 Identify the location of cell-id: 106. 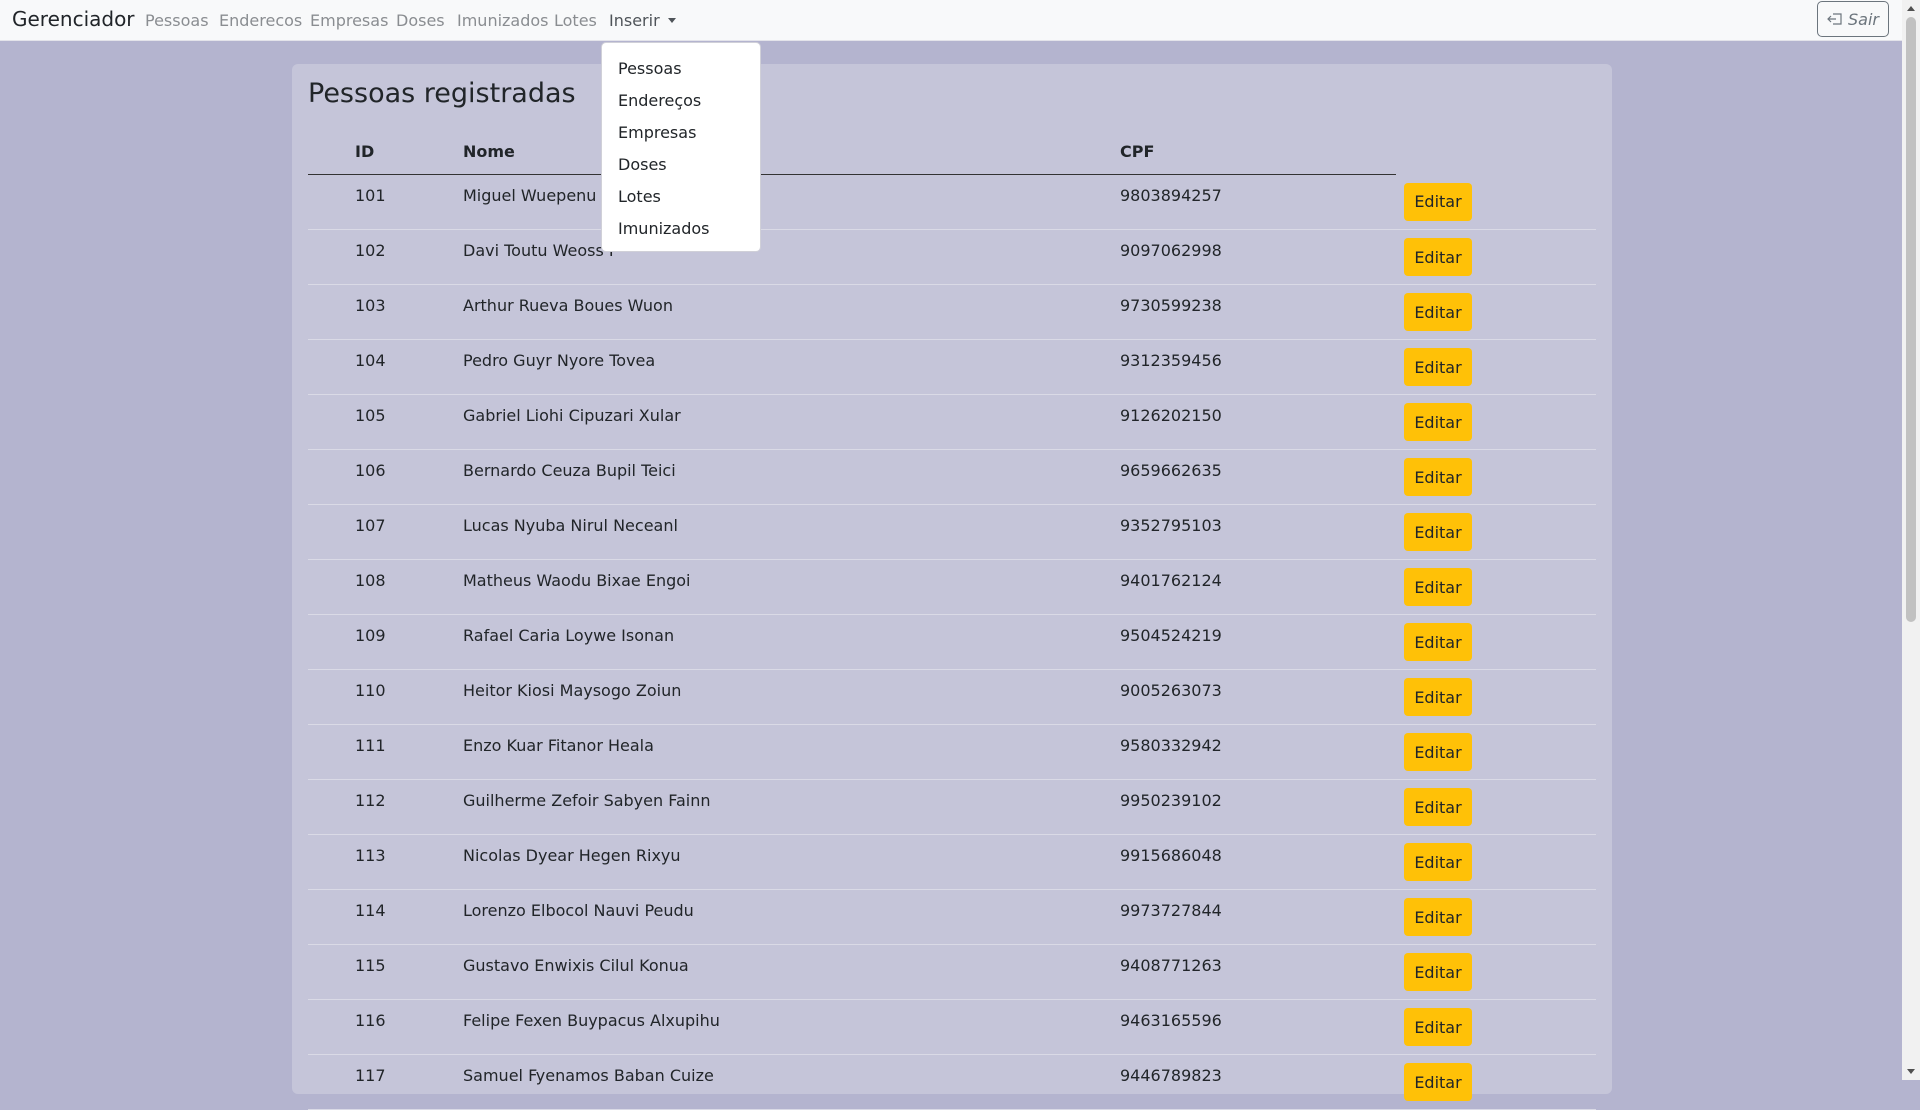
(385, 477).